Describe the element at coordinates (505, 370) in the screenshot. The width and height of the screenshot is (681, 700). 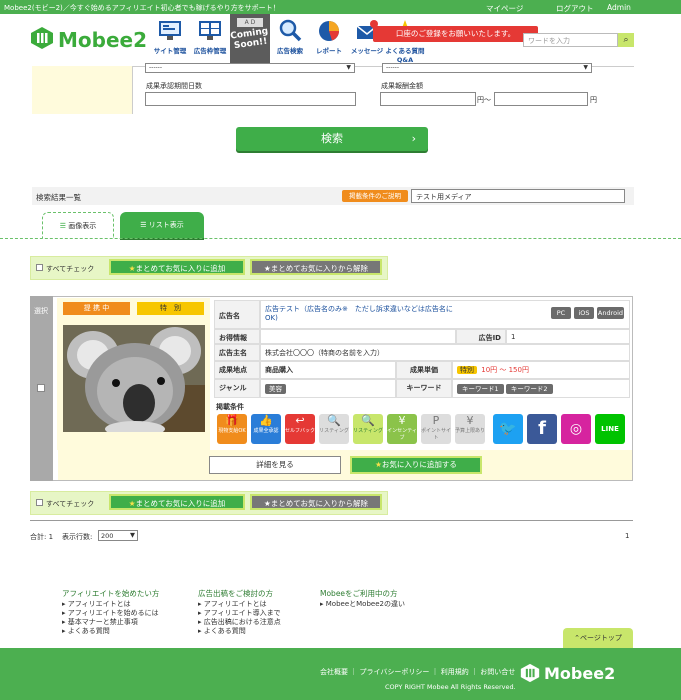
I see `price-value: 10円 〜 150円` at that location.